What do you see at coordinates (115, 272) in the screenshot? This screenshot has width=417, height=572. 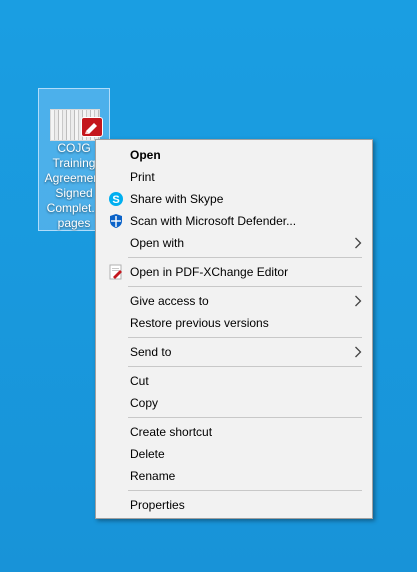 I see `pdf-xchange-editor-icon` at bounding box center [115, 272].